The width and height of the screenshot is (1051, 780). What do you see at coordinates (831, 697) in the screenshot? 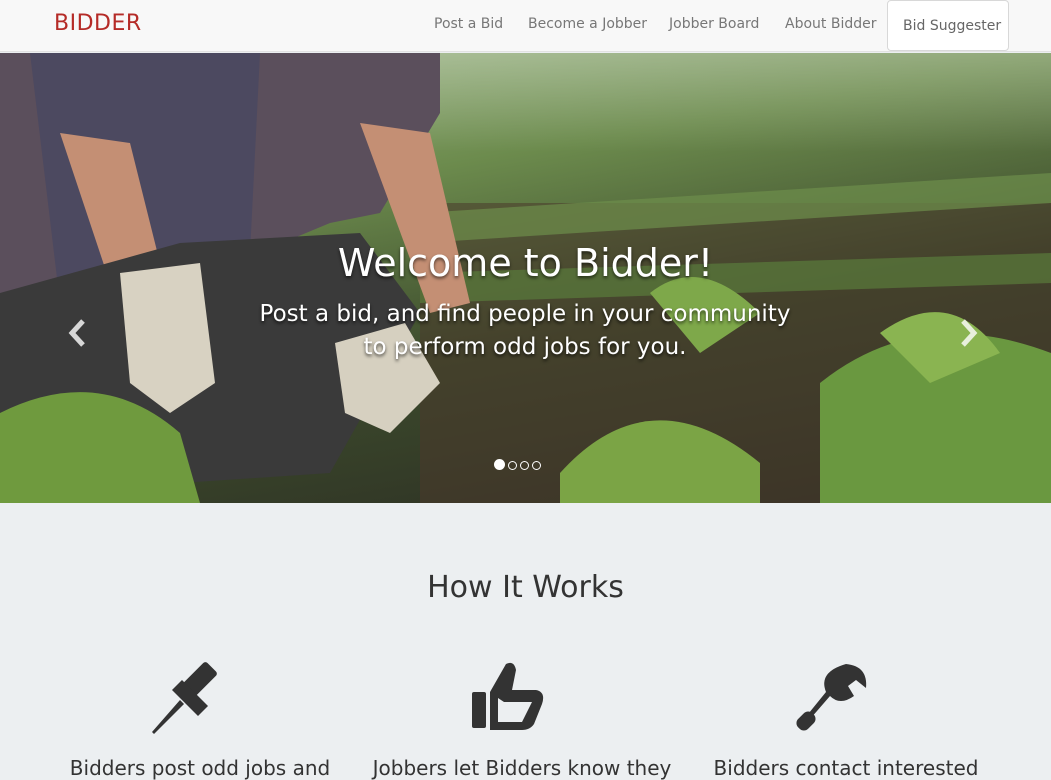
I see `wrench-icon` at bounding box center [831, 697].